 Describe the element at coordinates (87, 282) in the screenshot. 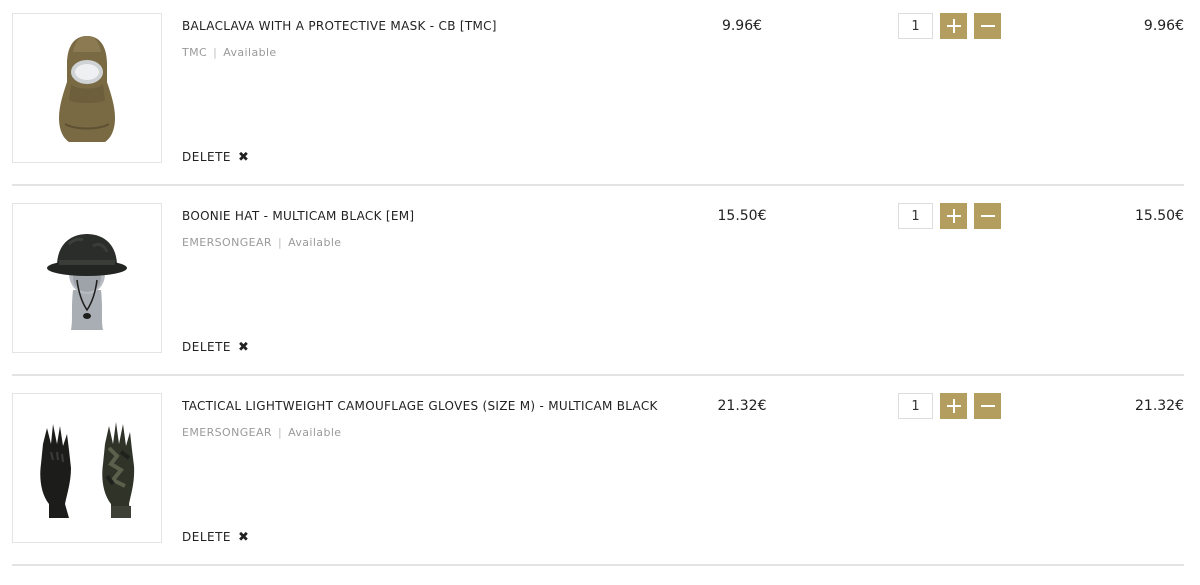

I see `boonie-hat-image` at that location.